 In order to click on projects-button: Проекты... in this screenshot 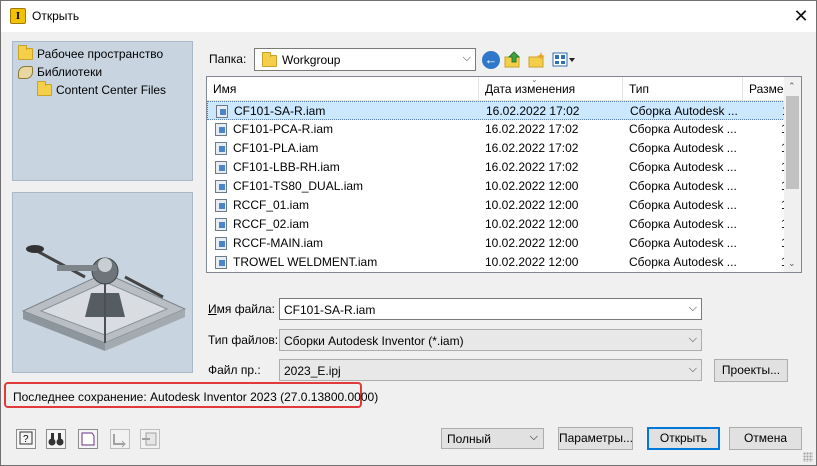, I will do `click(751, 370)`.